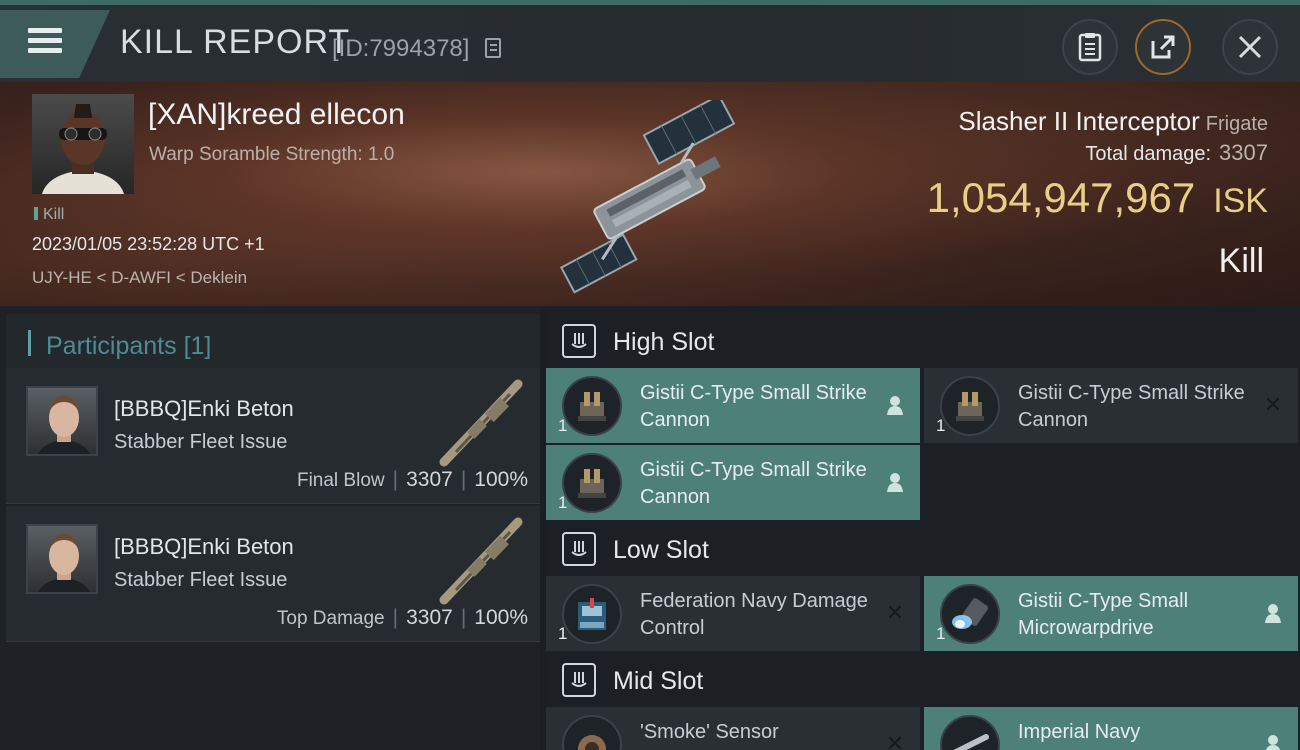 The image size is (1300, 750). Describe the element at coordinates (83, 144) in the screenshot. I see `victim-portrait` at that location.